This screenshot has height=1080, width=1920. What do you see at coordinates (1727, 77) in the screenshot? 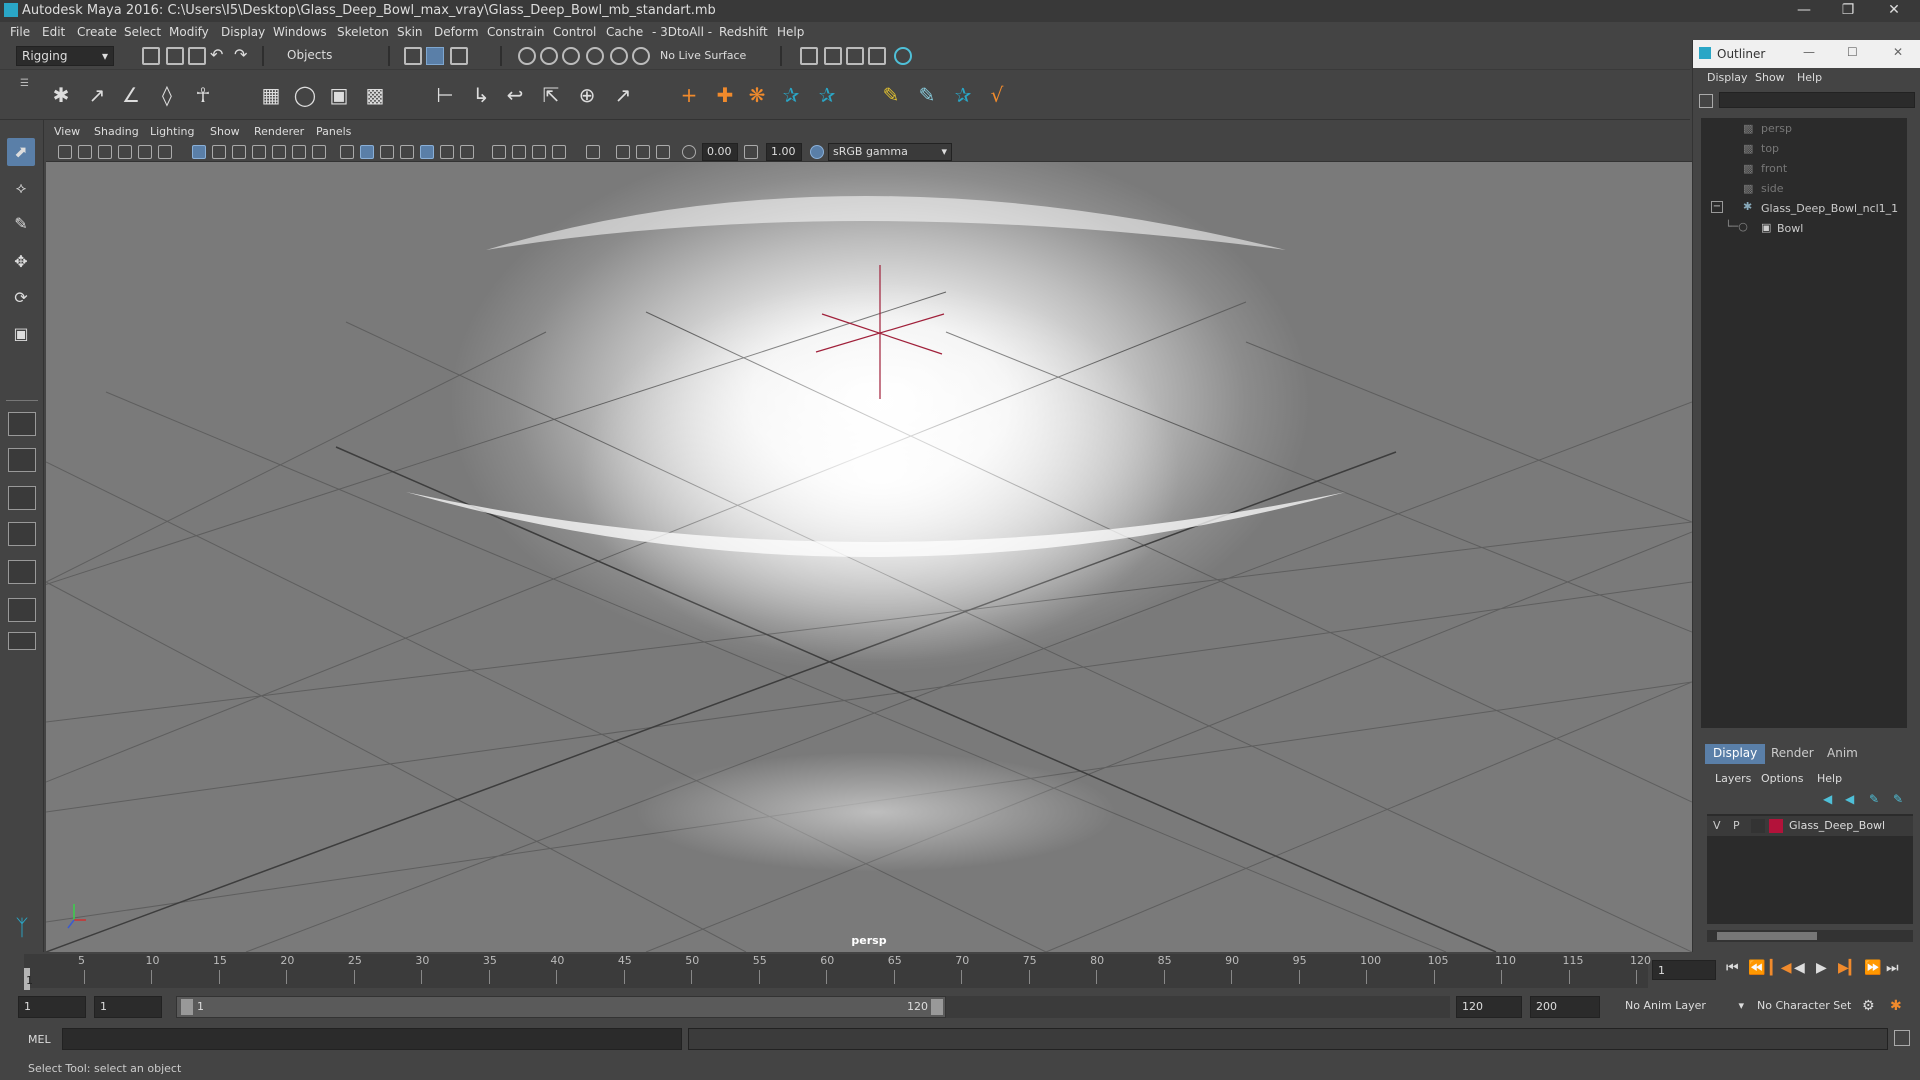
I see `outliner-menu-display: Display` at bounding box center [1727, 77].